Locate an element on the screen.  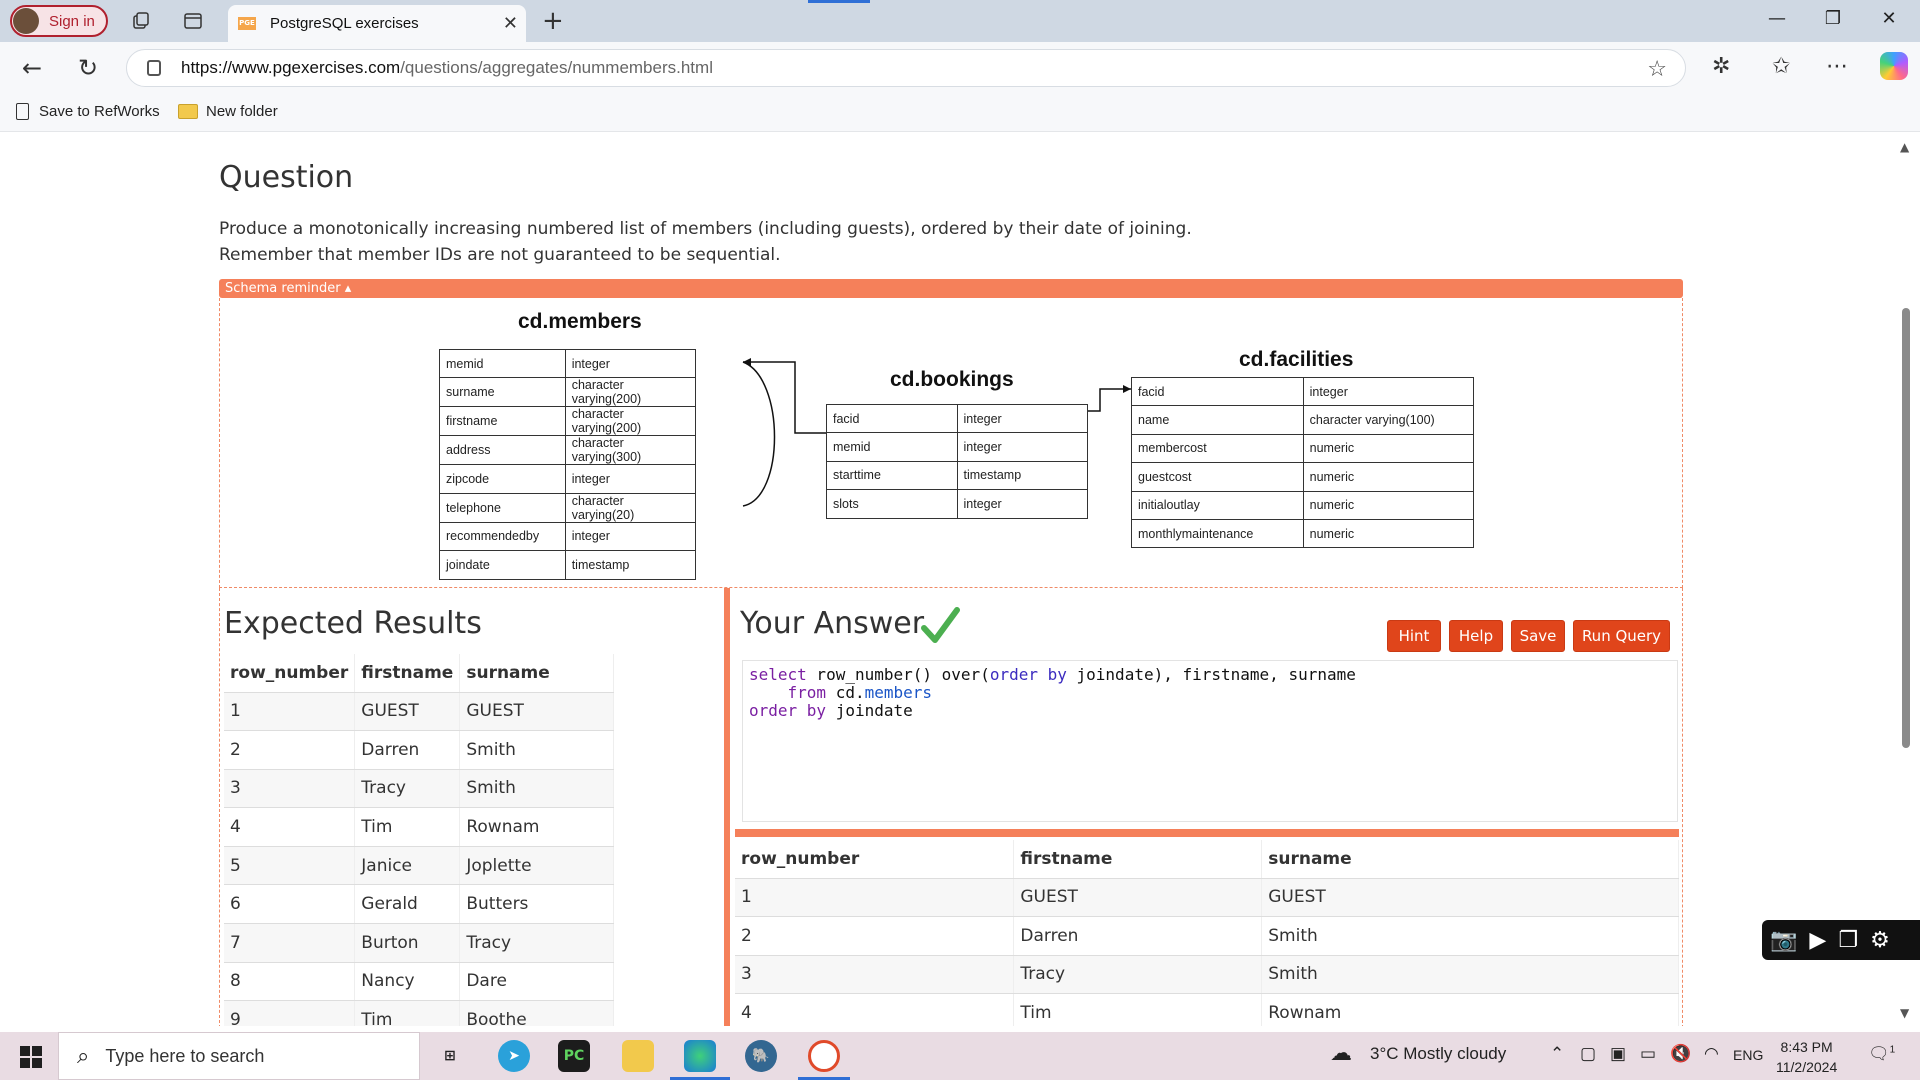
table-row: 8 Nancy Dare is located at coordinates (419, 982).